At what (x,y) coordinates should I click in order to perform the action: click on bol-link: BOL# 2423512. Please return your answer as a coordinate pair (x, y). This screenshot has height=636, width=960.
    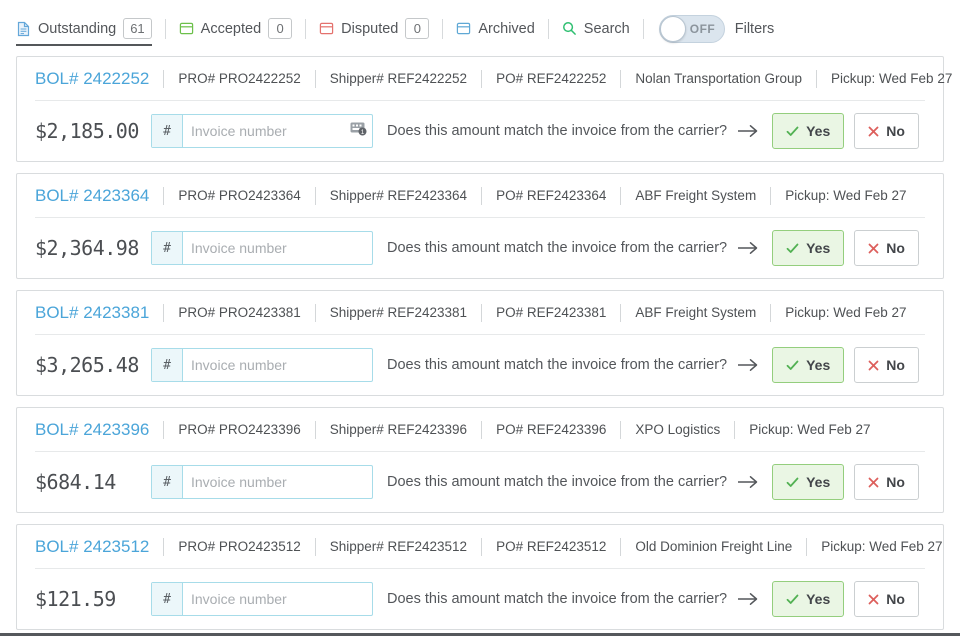
    Looking at the image, I should click on (92, 547).